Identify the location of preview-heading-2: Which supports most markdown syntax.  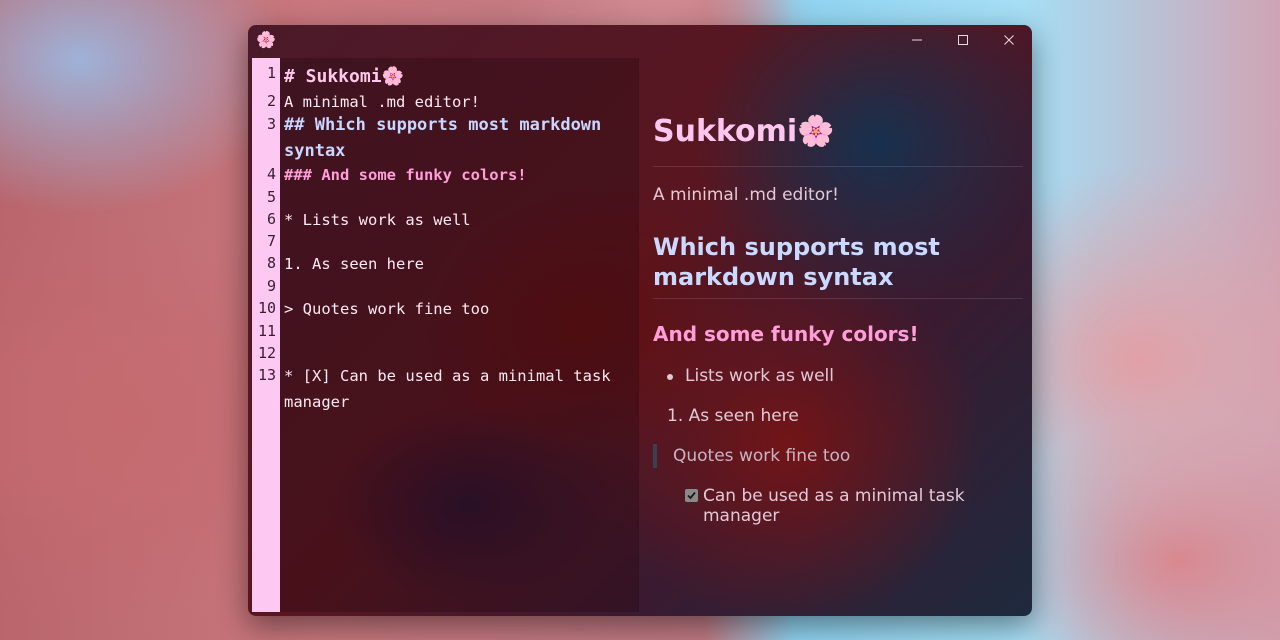
(796, 262).